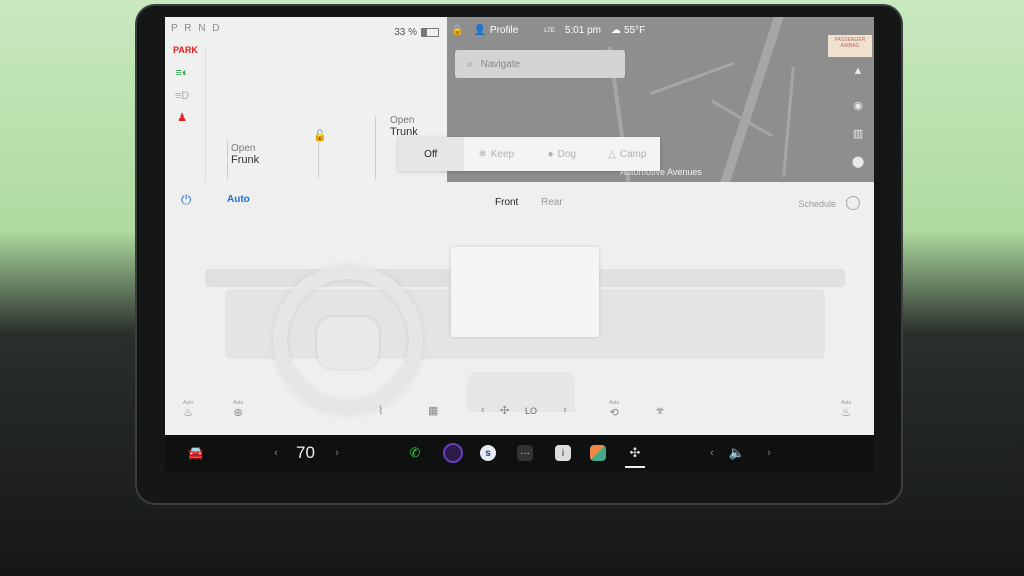  I want to click on recirculate-icon: ⟲, so click(614, 413).